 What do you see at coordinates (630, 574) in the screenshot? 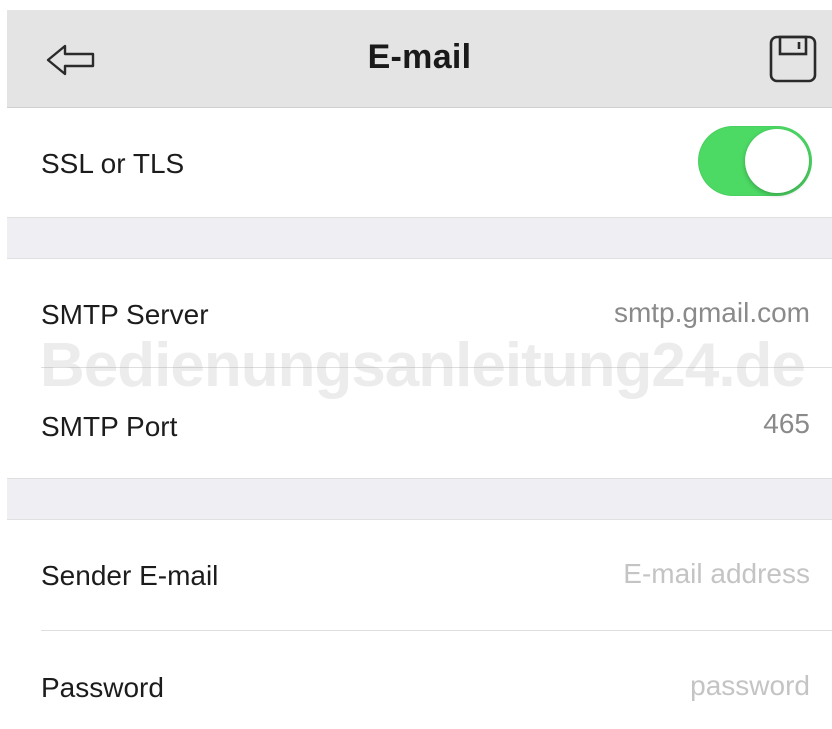
I see `sender-email-input` at bounding box center [630, 574].